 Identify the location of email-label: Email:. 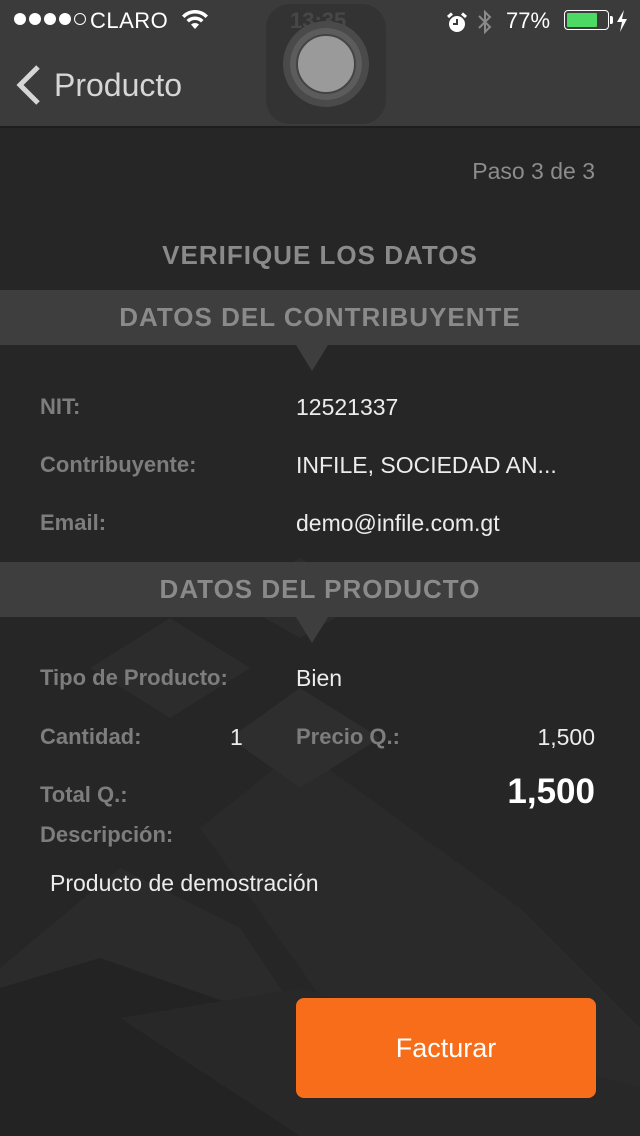
(73, 522).